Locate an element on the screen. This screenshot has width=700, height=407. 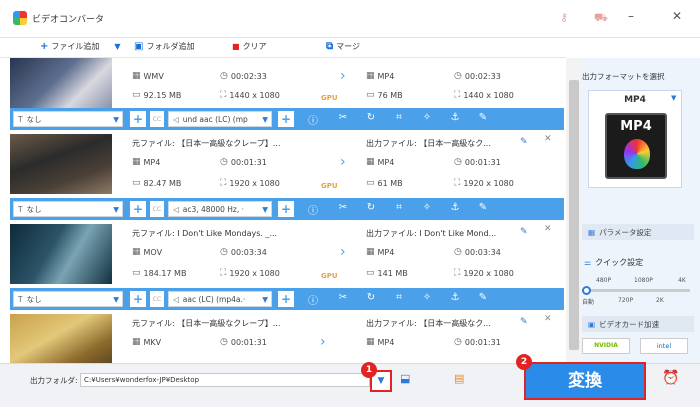
merge-label: マージ is located at coordinates (348, 46).